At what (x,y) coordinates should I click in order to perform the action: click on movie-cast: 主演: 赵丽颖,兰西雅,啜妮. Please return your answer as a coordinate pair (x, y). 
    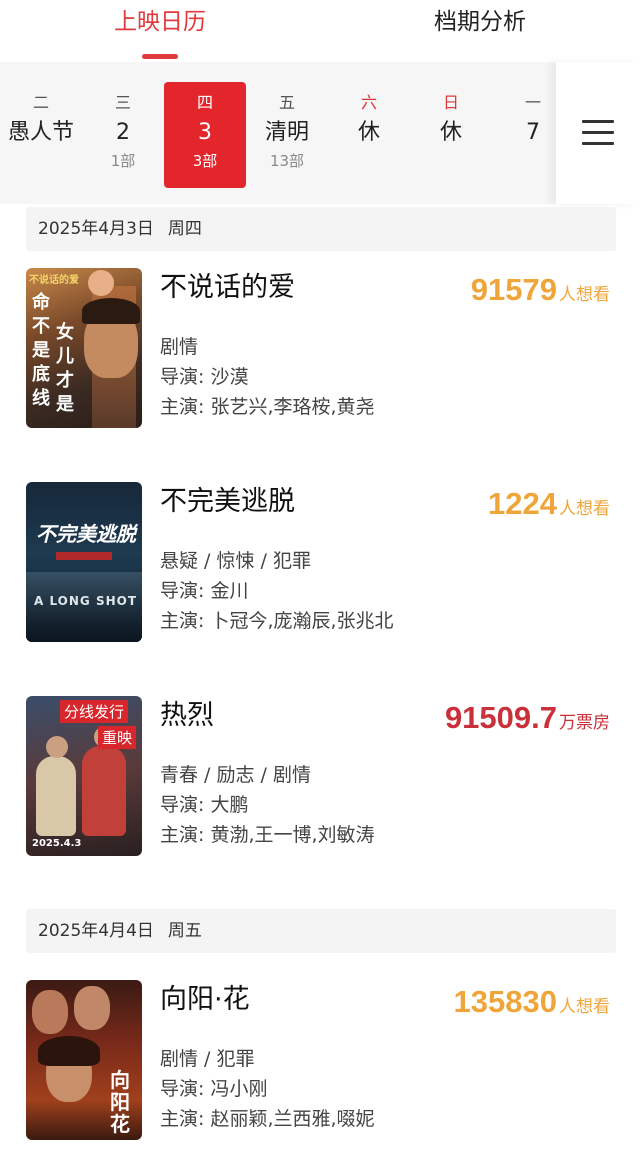
    Looking at the image, I should click on (267, 1119).